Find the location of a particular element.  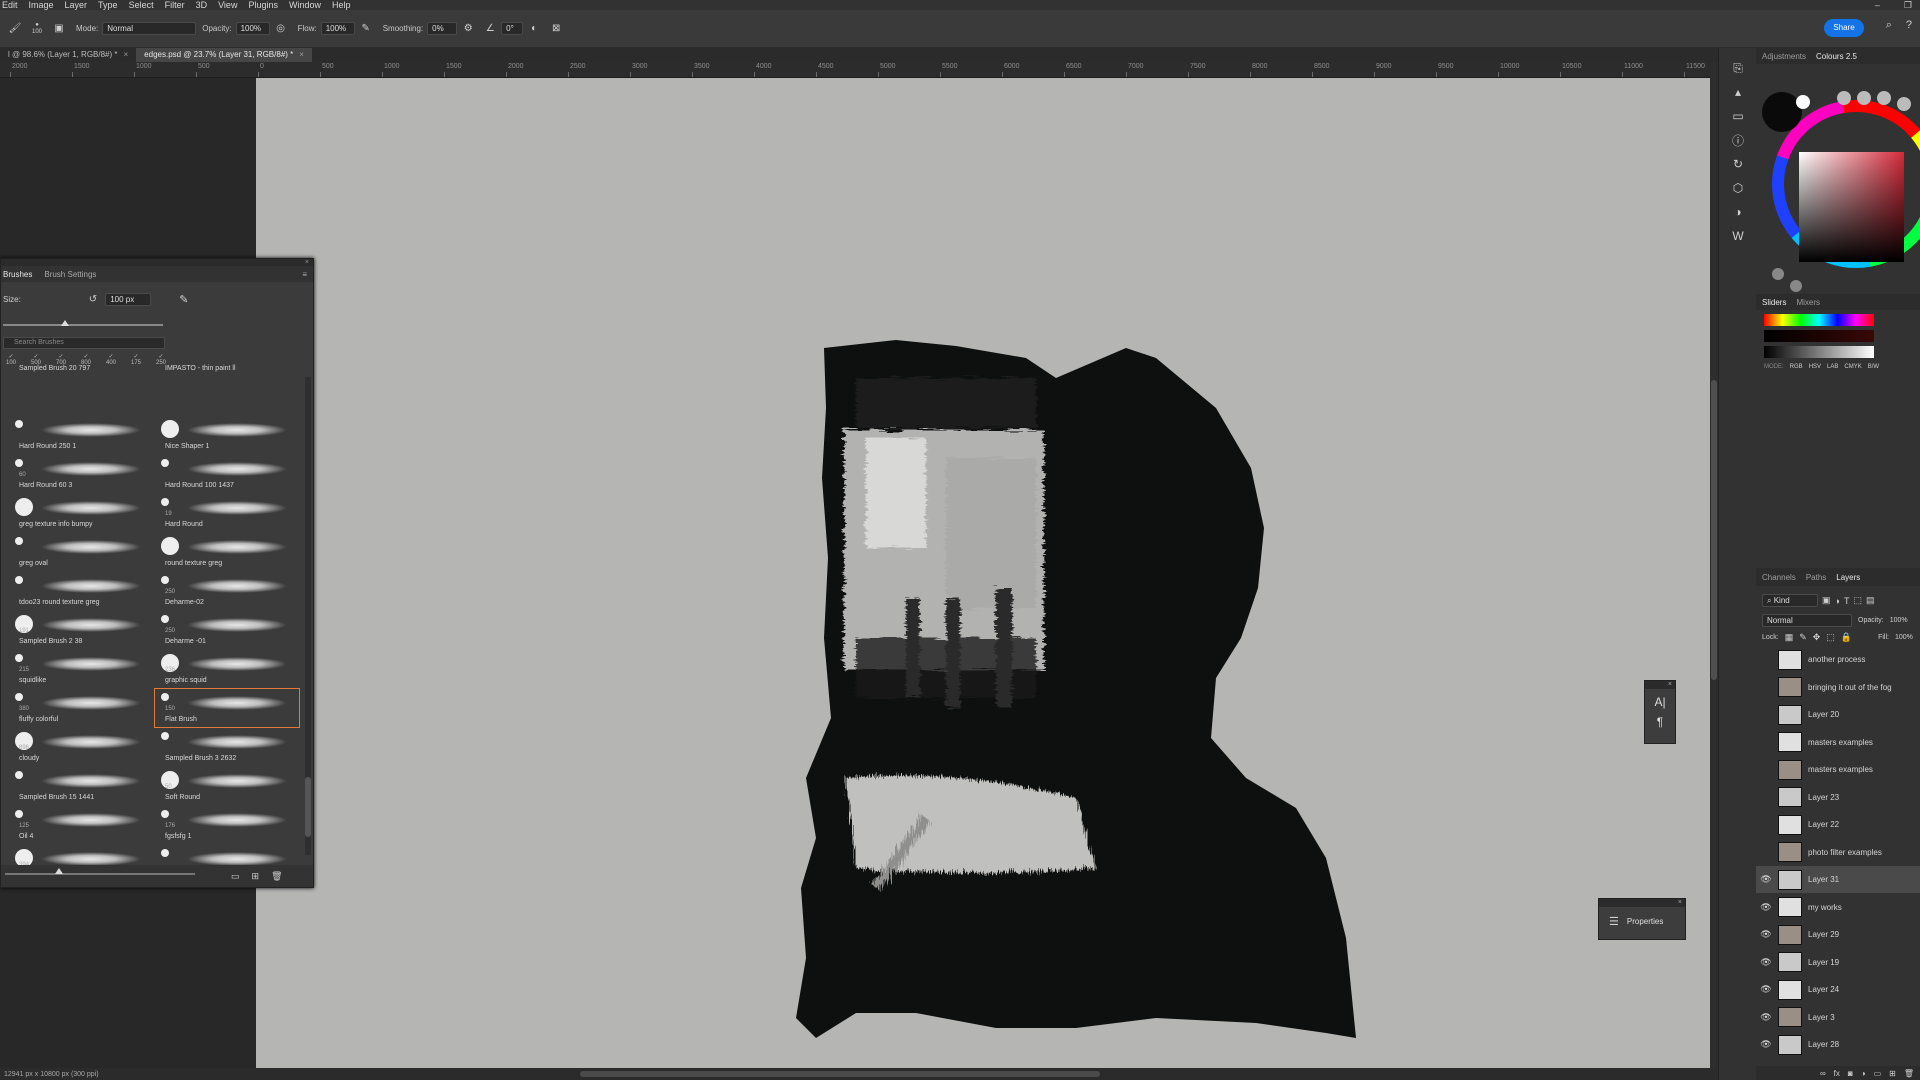

brush-preset: 215 squidlike is located at coordinates (81, 669).